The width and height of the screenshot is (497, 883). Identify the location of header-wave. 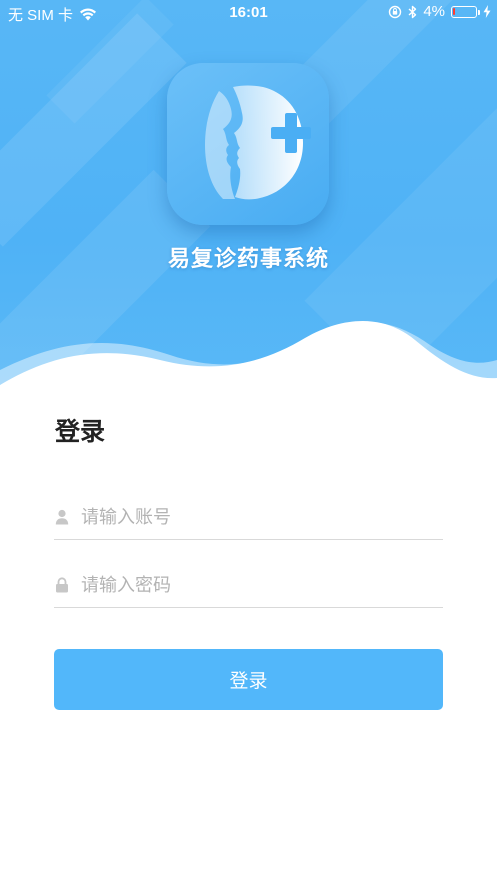
(248, 360).